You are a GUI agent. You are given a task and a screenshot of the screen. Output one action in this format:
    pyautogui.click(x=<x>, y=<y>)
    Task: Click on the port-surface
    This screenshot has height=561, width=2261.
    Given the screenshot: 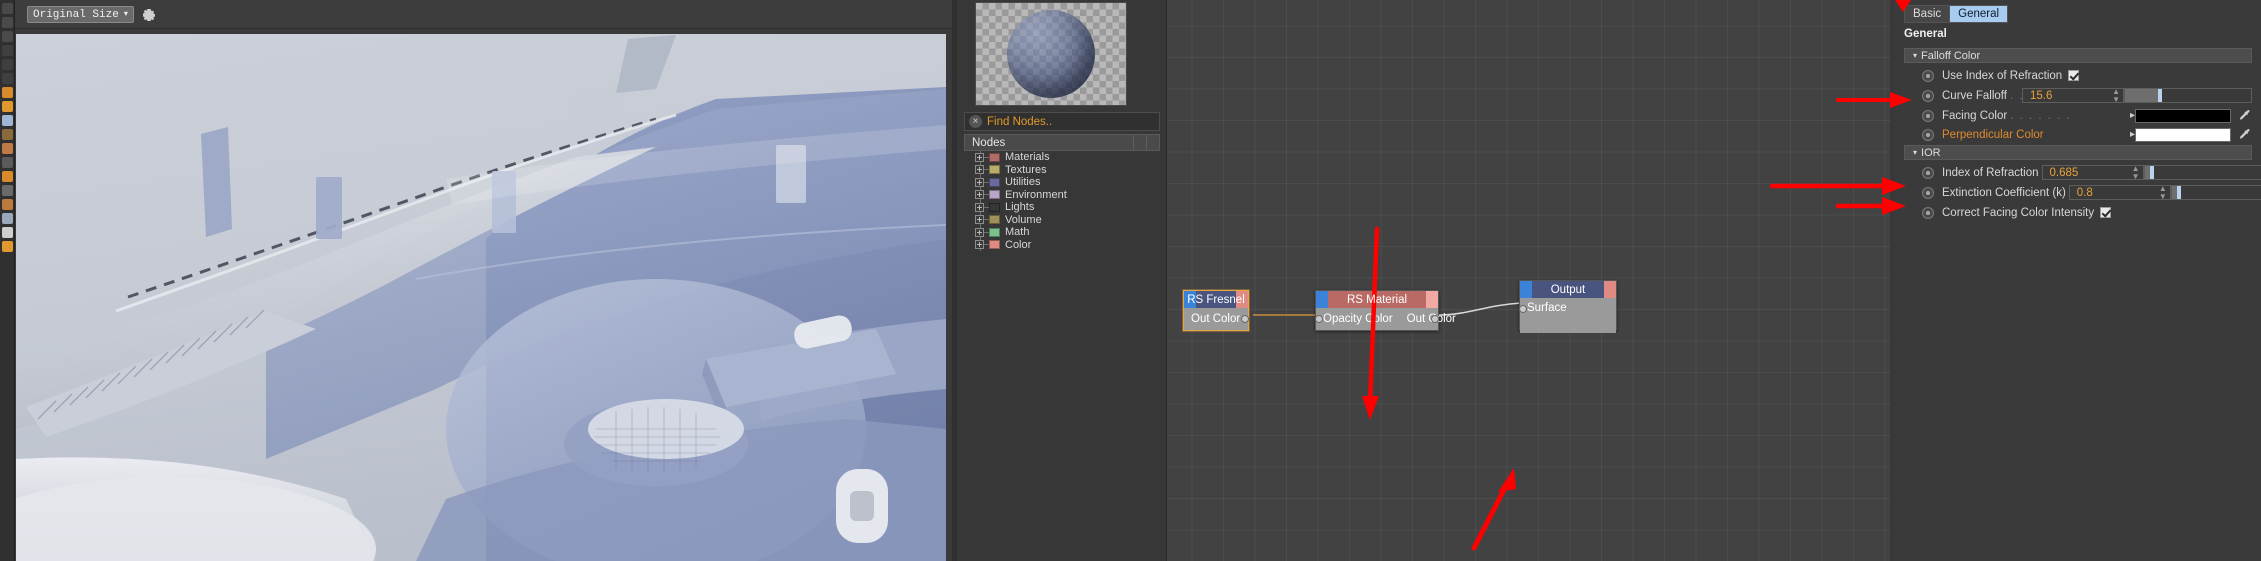 What is the action you would take?
    pyautogui.click(x=1523, y=309)
    